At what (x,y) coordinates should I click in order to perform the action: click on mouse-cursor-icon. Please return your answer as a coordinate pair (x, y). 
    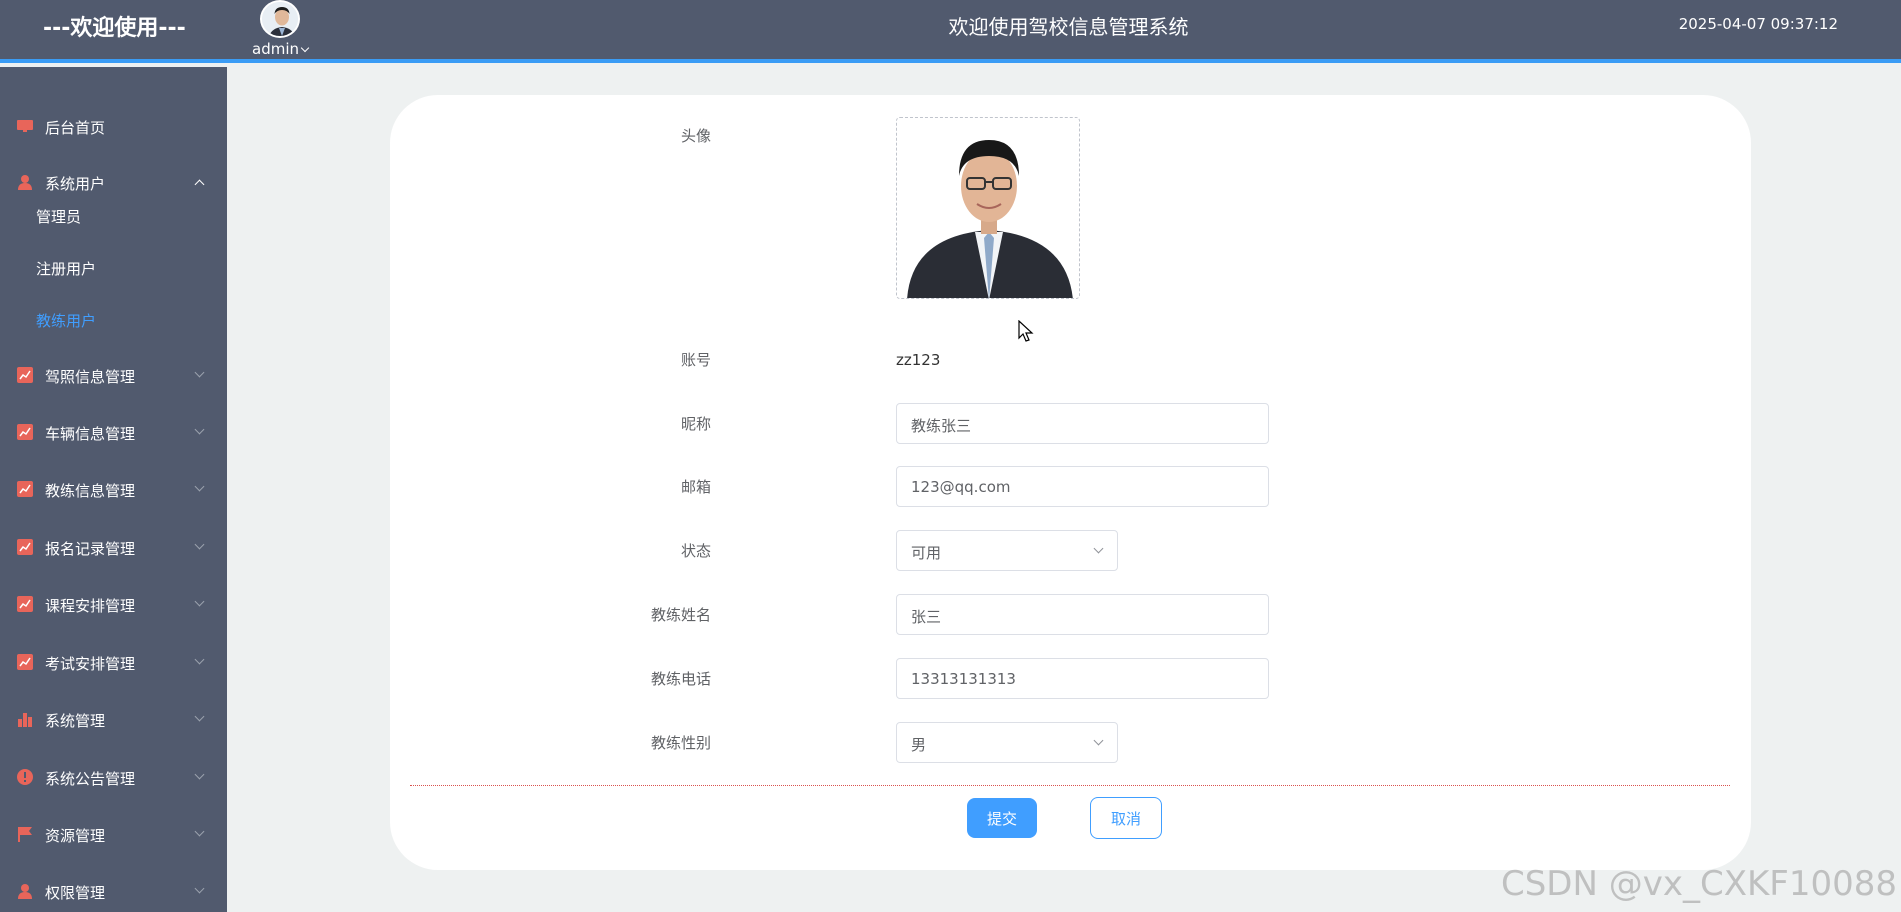
    Looking at the image, I should click on (1026, 331).